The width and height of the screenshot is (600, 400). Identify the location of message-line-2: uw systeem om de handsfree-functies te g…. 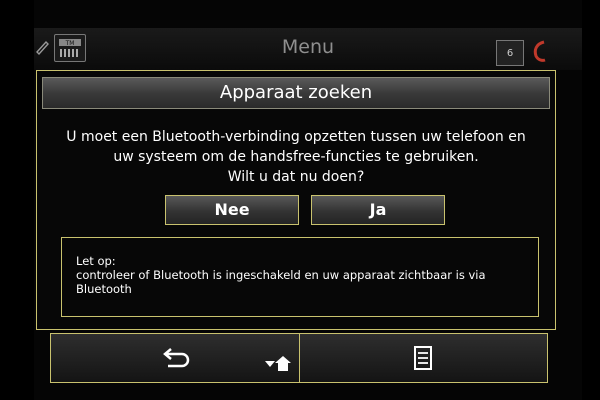
(296, 157).